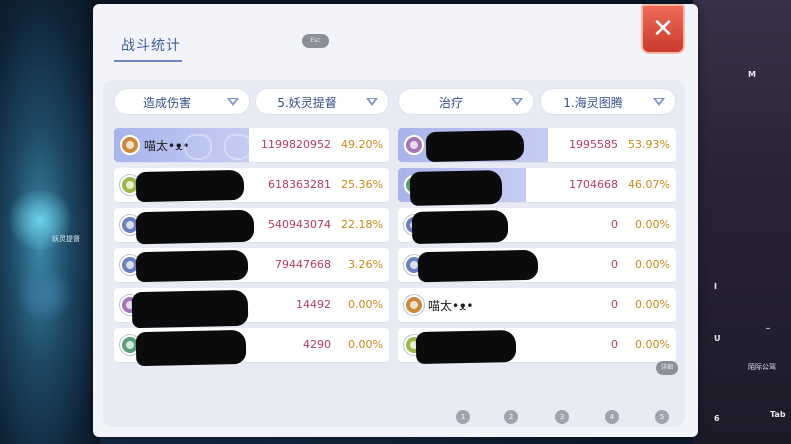 The width and height of the screenshot is (791, 444). What do you see at coordinates (299, 184) in the screenshot?
I see `stat-value: 618363281` at bounding box center [299, 184].